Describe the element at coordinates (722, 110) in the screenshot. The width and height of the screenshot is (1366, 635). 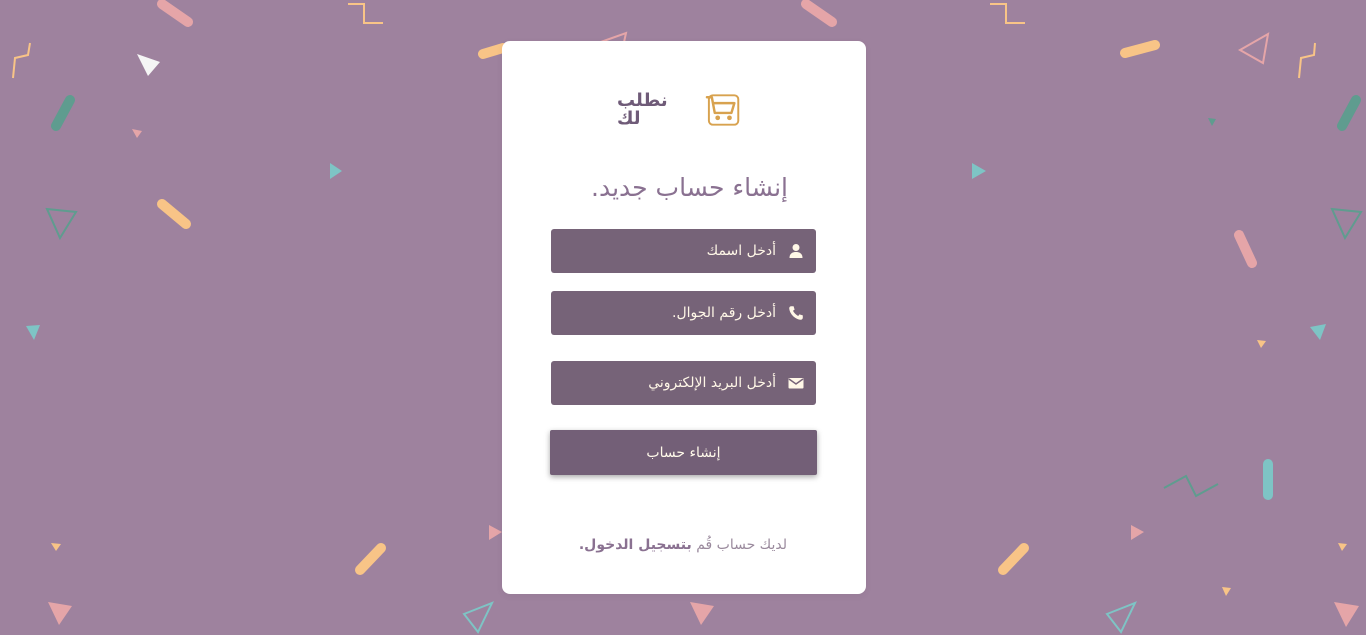
I see `shopping-cart-icon` at that location.